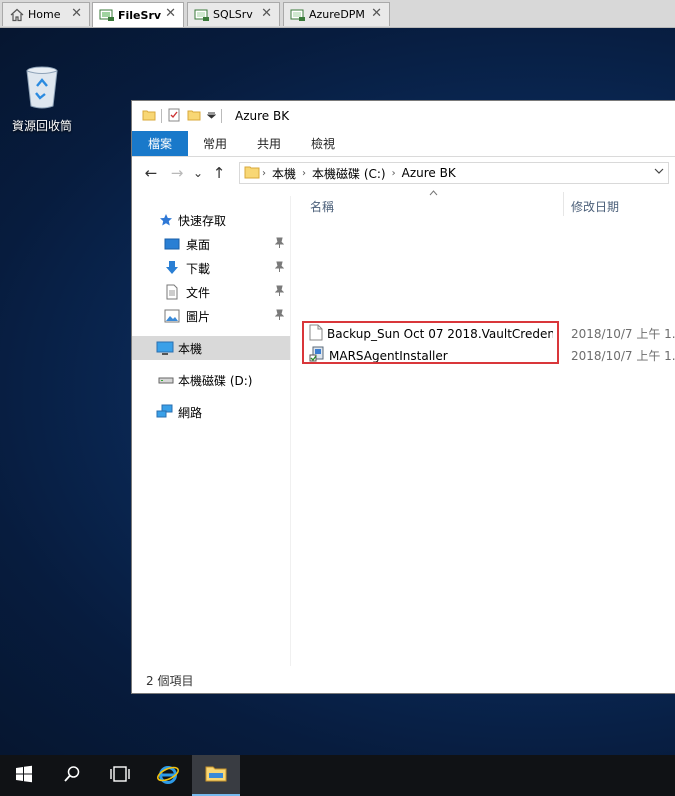 Image resolution: width=675 pixels, height=796 pixels. I want to click on task-view-button, so click(120, 775).